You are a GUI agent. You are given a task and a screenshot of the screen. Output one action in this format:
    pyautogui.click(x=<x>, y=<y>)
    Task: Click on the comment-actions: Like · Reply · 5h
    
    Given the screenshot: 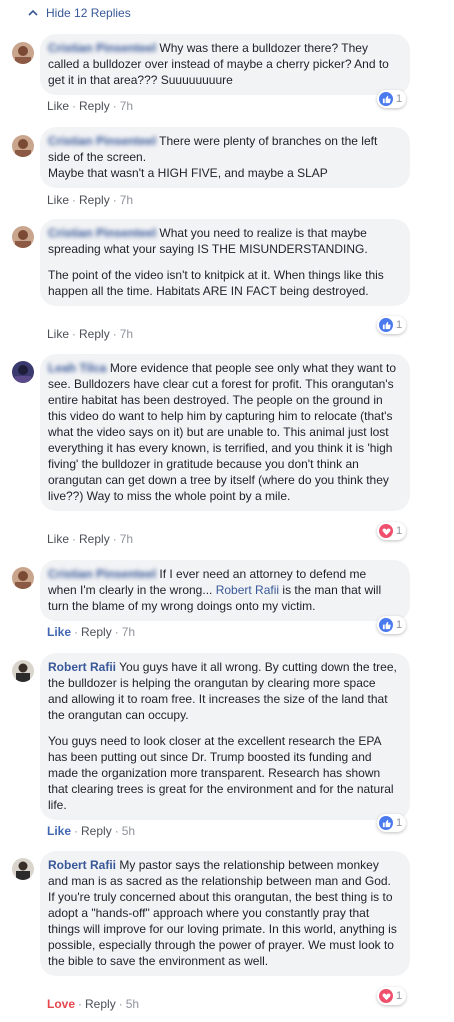 What is the action you would take?
    pyautogui.click(x=91, y=831)
    